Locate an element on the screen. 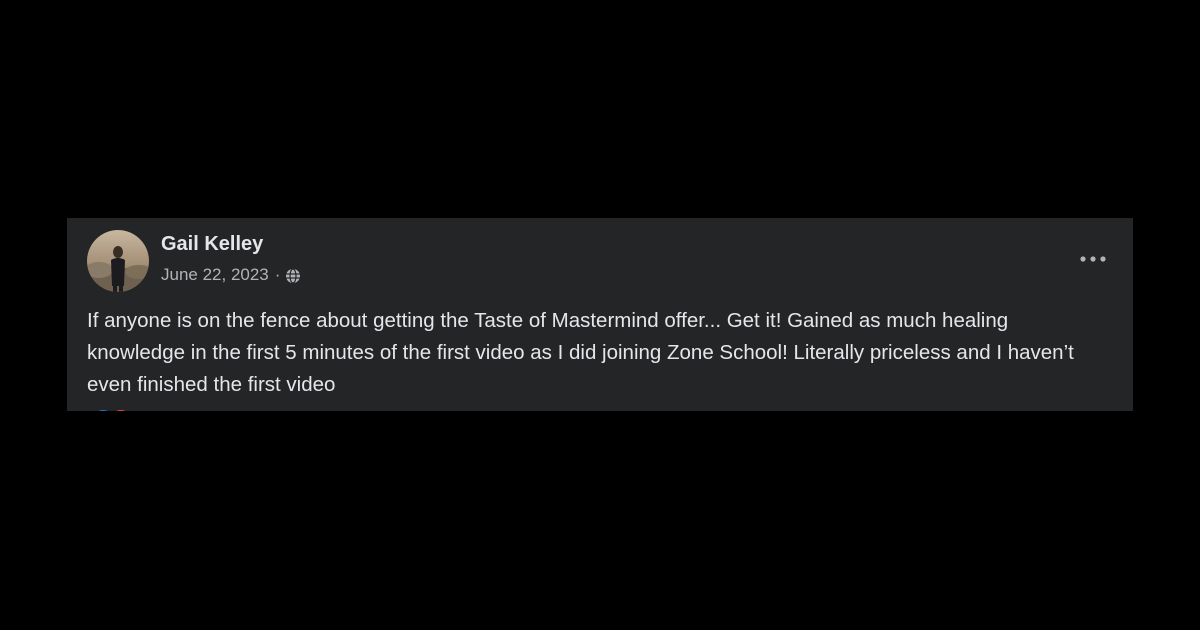 Image resolution: width=1200 pixels, height=630 pixels. more-options-icon is located at coordinates (1093, 259).